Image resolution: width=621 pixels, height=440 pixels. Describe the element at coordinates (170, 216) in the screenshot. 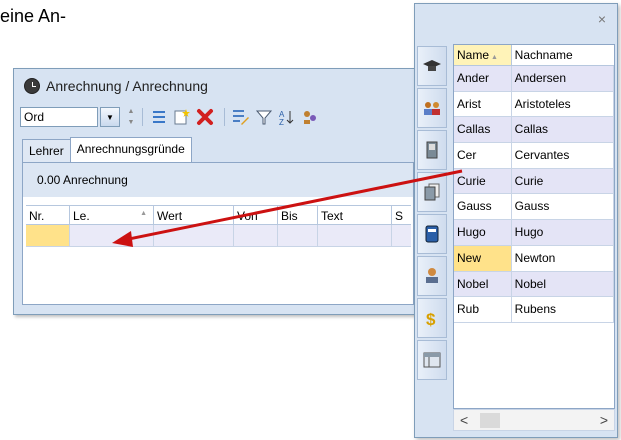

I see `col-header-wert-label: Wert` at that location.